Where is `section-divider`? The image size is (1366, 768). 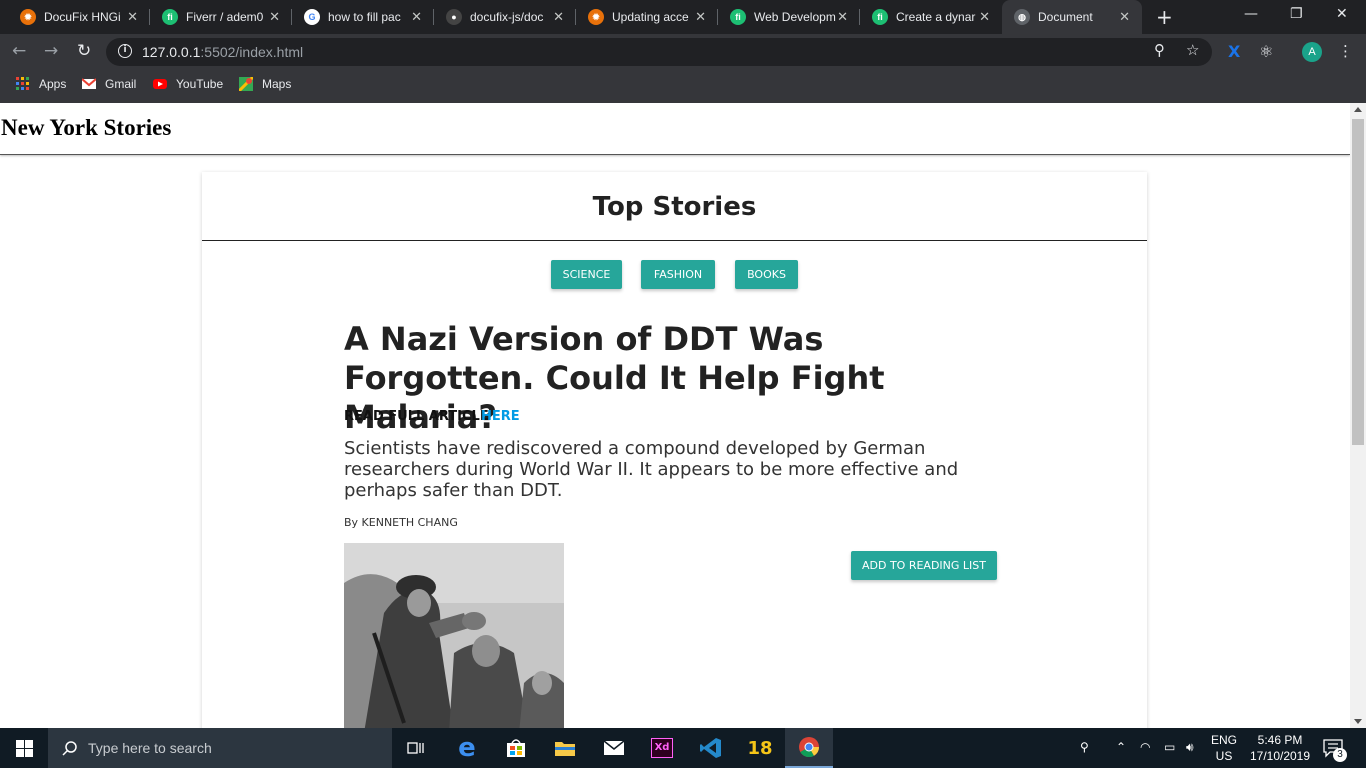
section-divider is located at coordinates (674, 240).